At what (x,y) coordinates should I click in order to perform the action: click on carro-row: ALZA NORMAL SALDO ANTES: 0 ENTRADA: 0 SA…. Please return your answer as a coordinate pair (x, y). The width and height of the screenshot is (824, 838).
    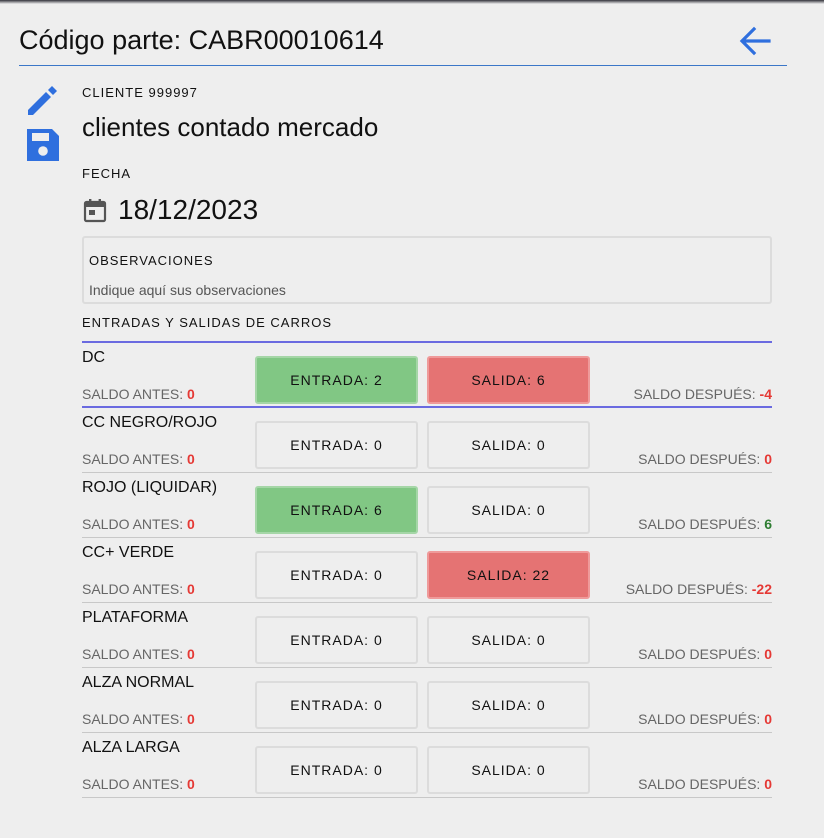
    Looking at the image, I should click on (427, 700).